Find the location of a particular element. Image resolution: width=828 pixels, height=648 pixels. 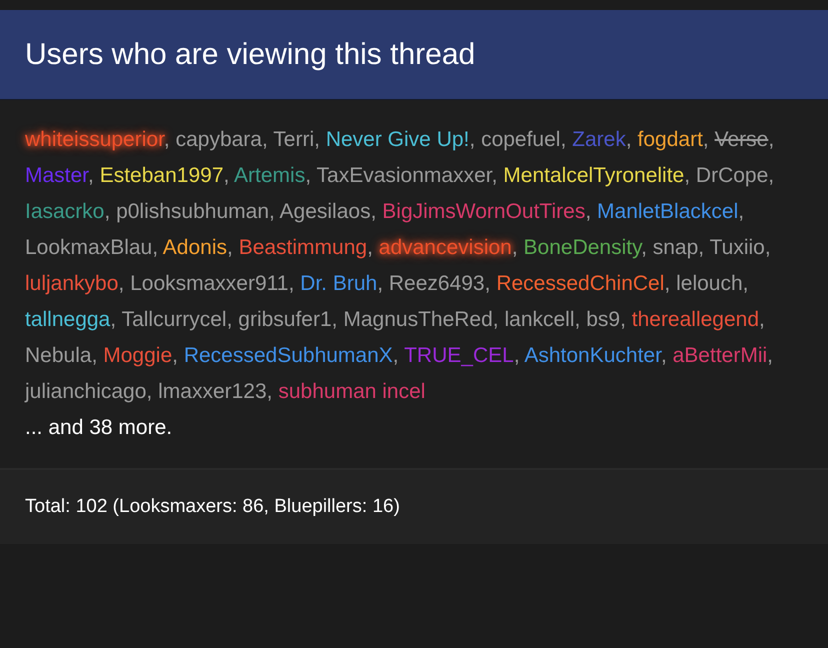

username-link: DrCope is located at coordinates (732, 175).